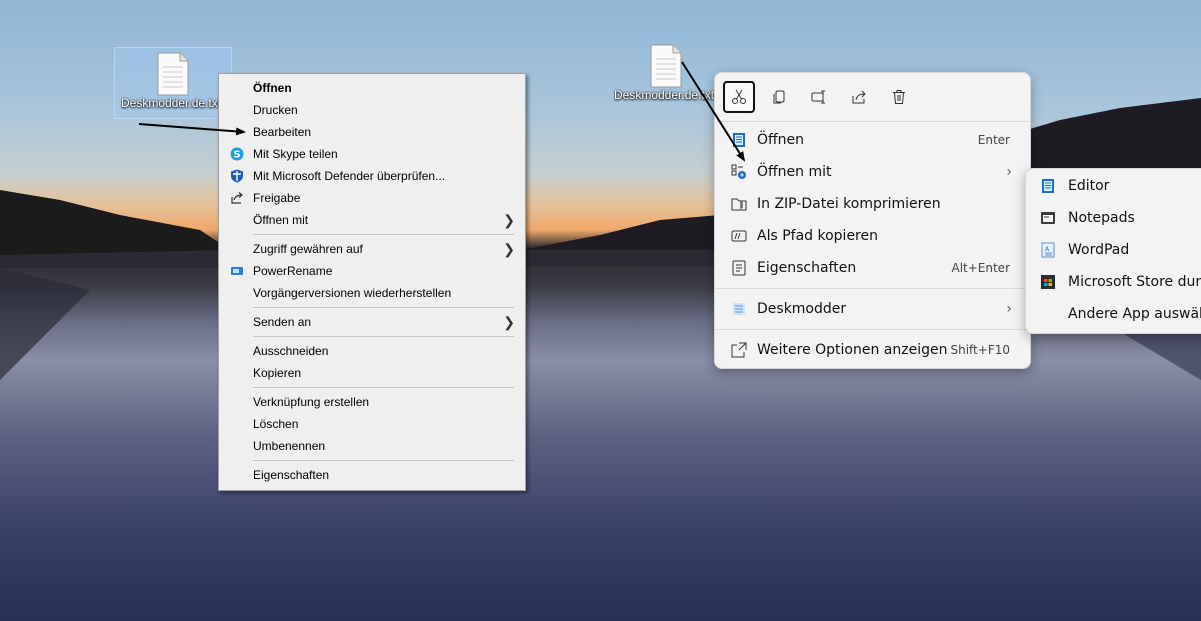 Image resolution: width=1201 pixels, height=621 pixels. What do you see at coordinates (739, 309) in the screenshot?
I see `deskmodder-icon` at bounding box center [739, 309].